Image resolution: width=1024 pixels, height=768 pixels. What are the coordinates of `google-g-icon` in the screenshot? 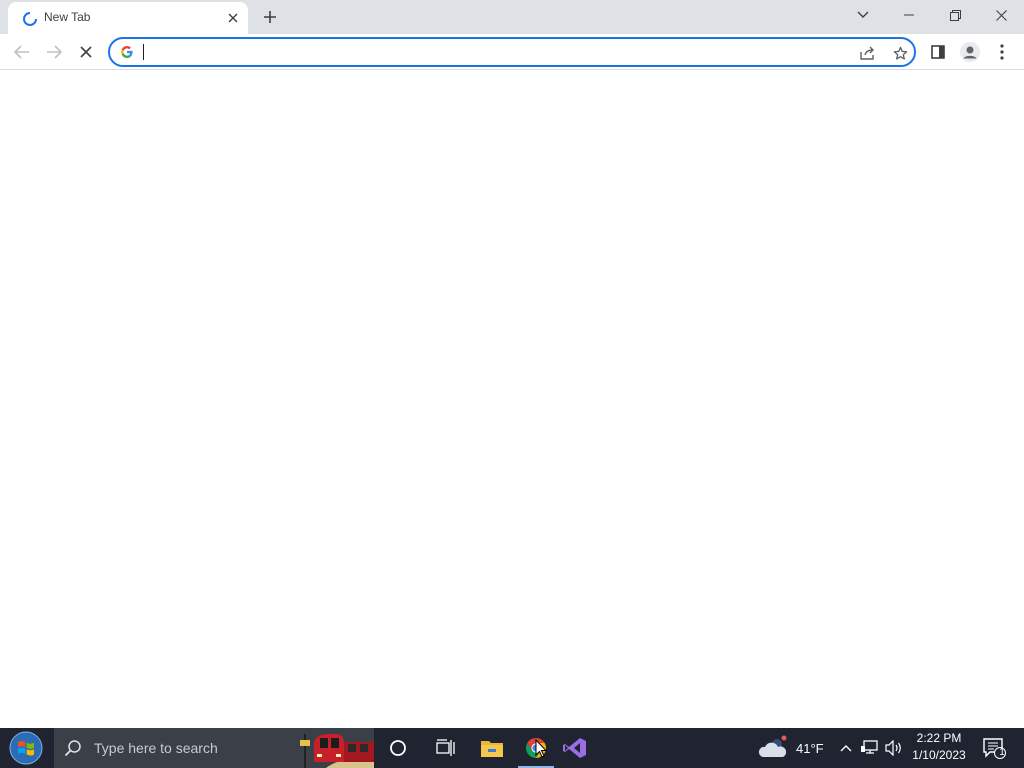 It's located at (127, 51).